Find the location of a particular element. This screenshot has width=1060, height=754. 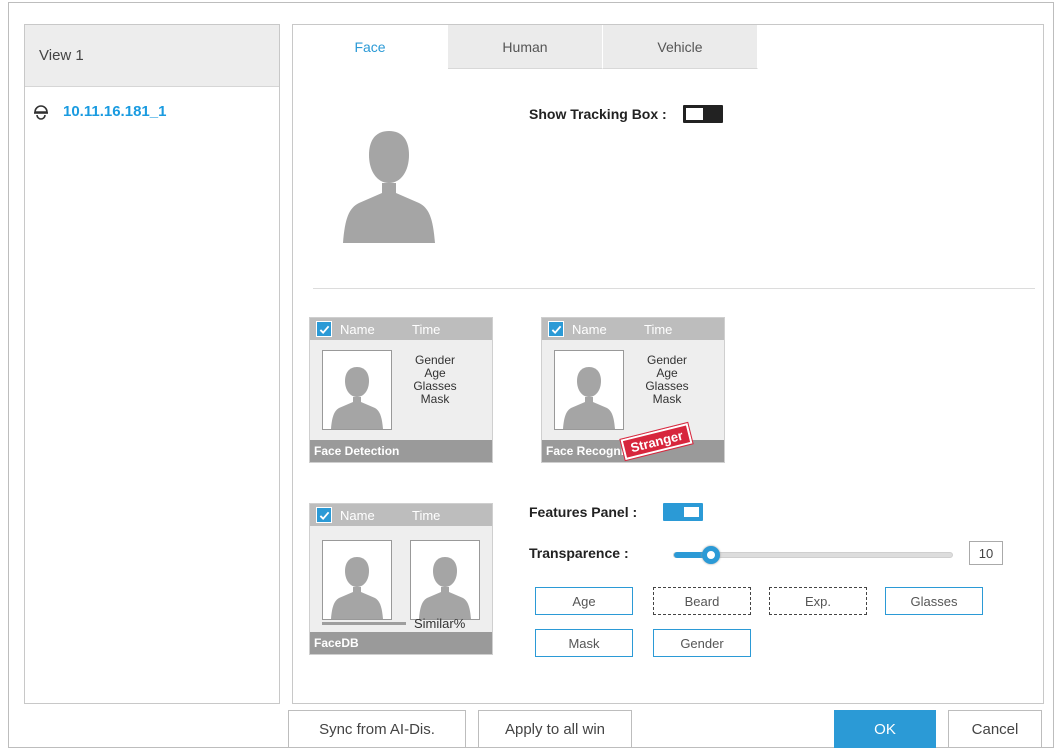

features-panel-row: Features Panel : is located at coordinates (616, 512).